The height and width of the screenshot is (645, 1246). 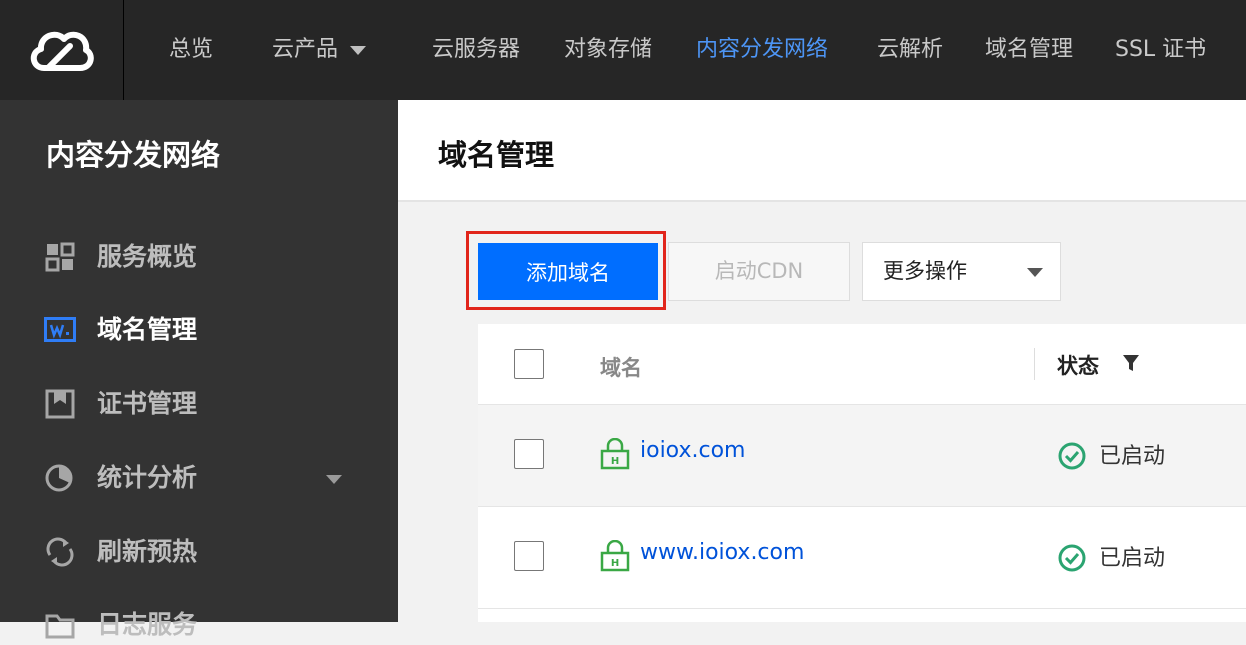 What do you see at coordinates (496, 155) in the screenshot?
I see `page-title: 域名管理` at bounding box center [496, 155].